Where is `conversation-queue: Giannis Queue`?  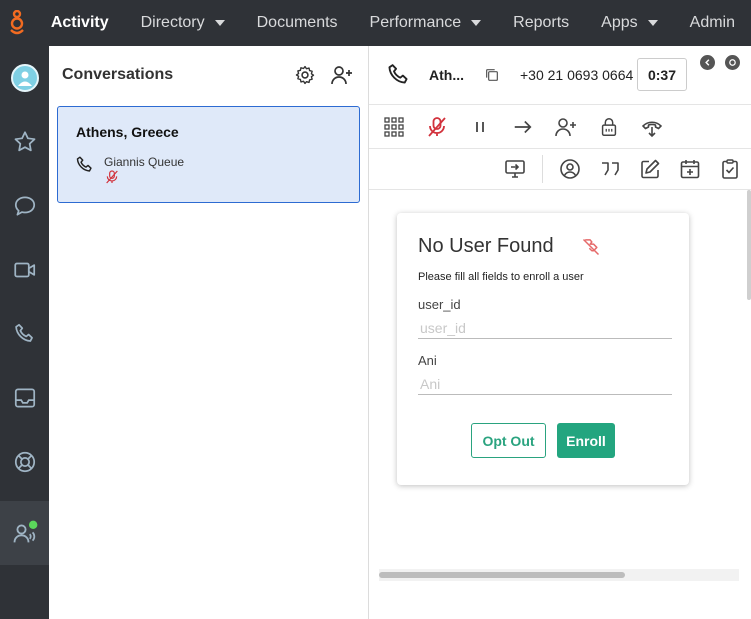 conversation-queue: Giannis Queue is located at coordinates (144, 162).